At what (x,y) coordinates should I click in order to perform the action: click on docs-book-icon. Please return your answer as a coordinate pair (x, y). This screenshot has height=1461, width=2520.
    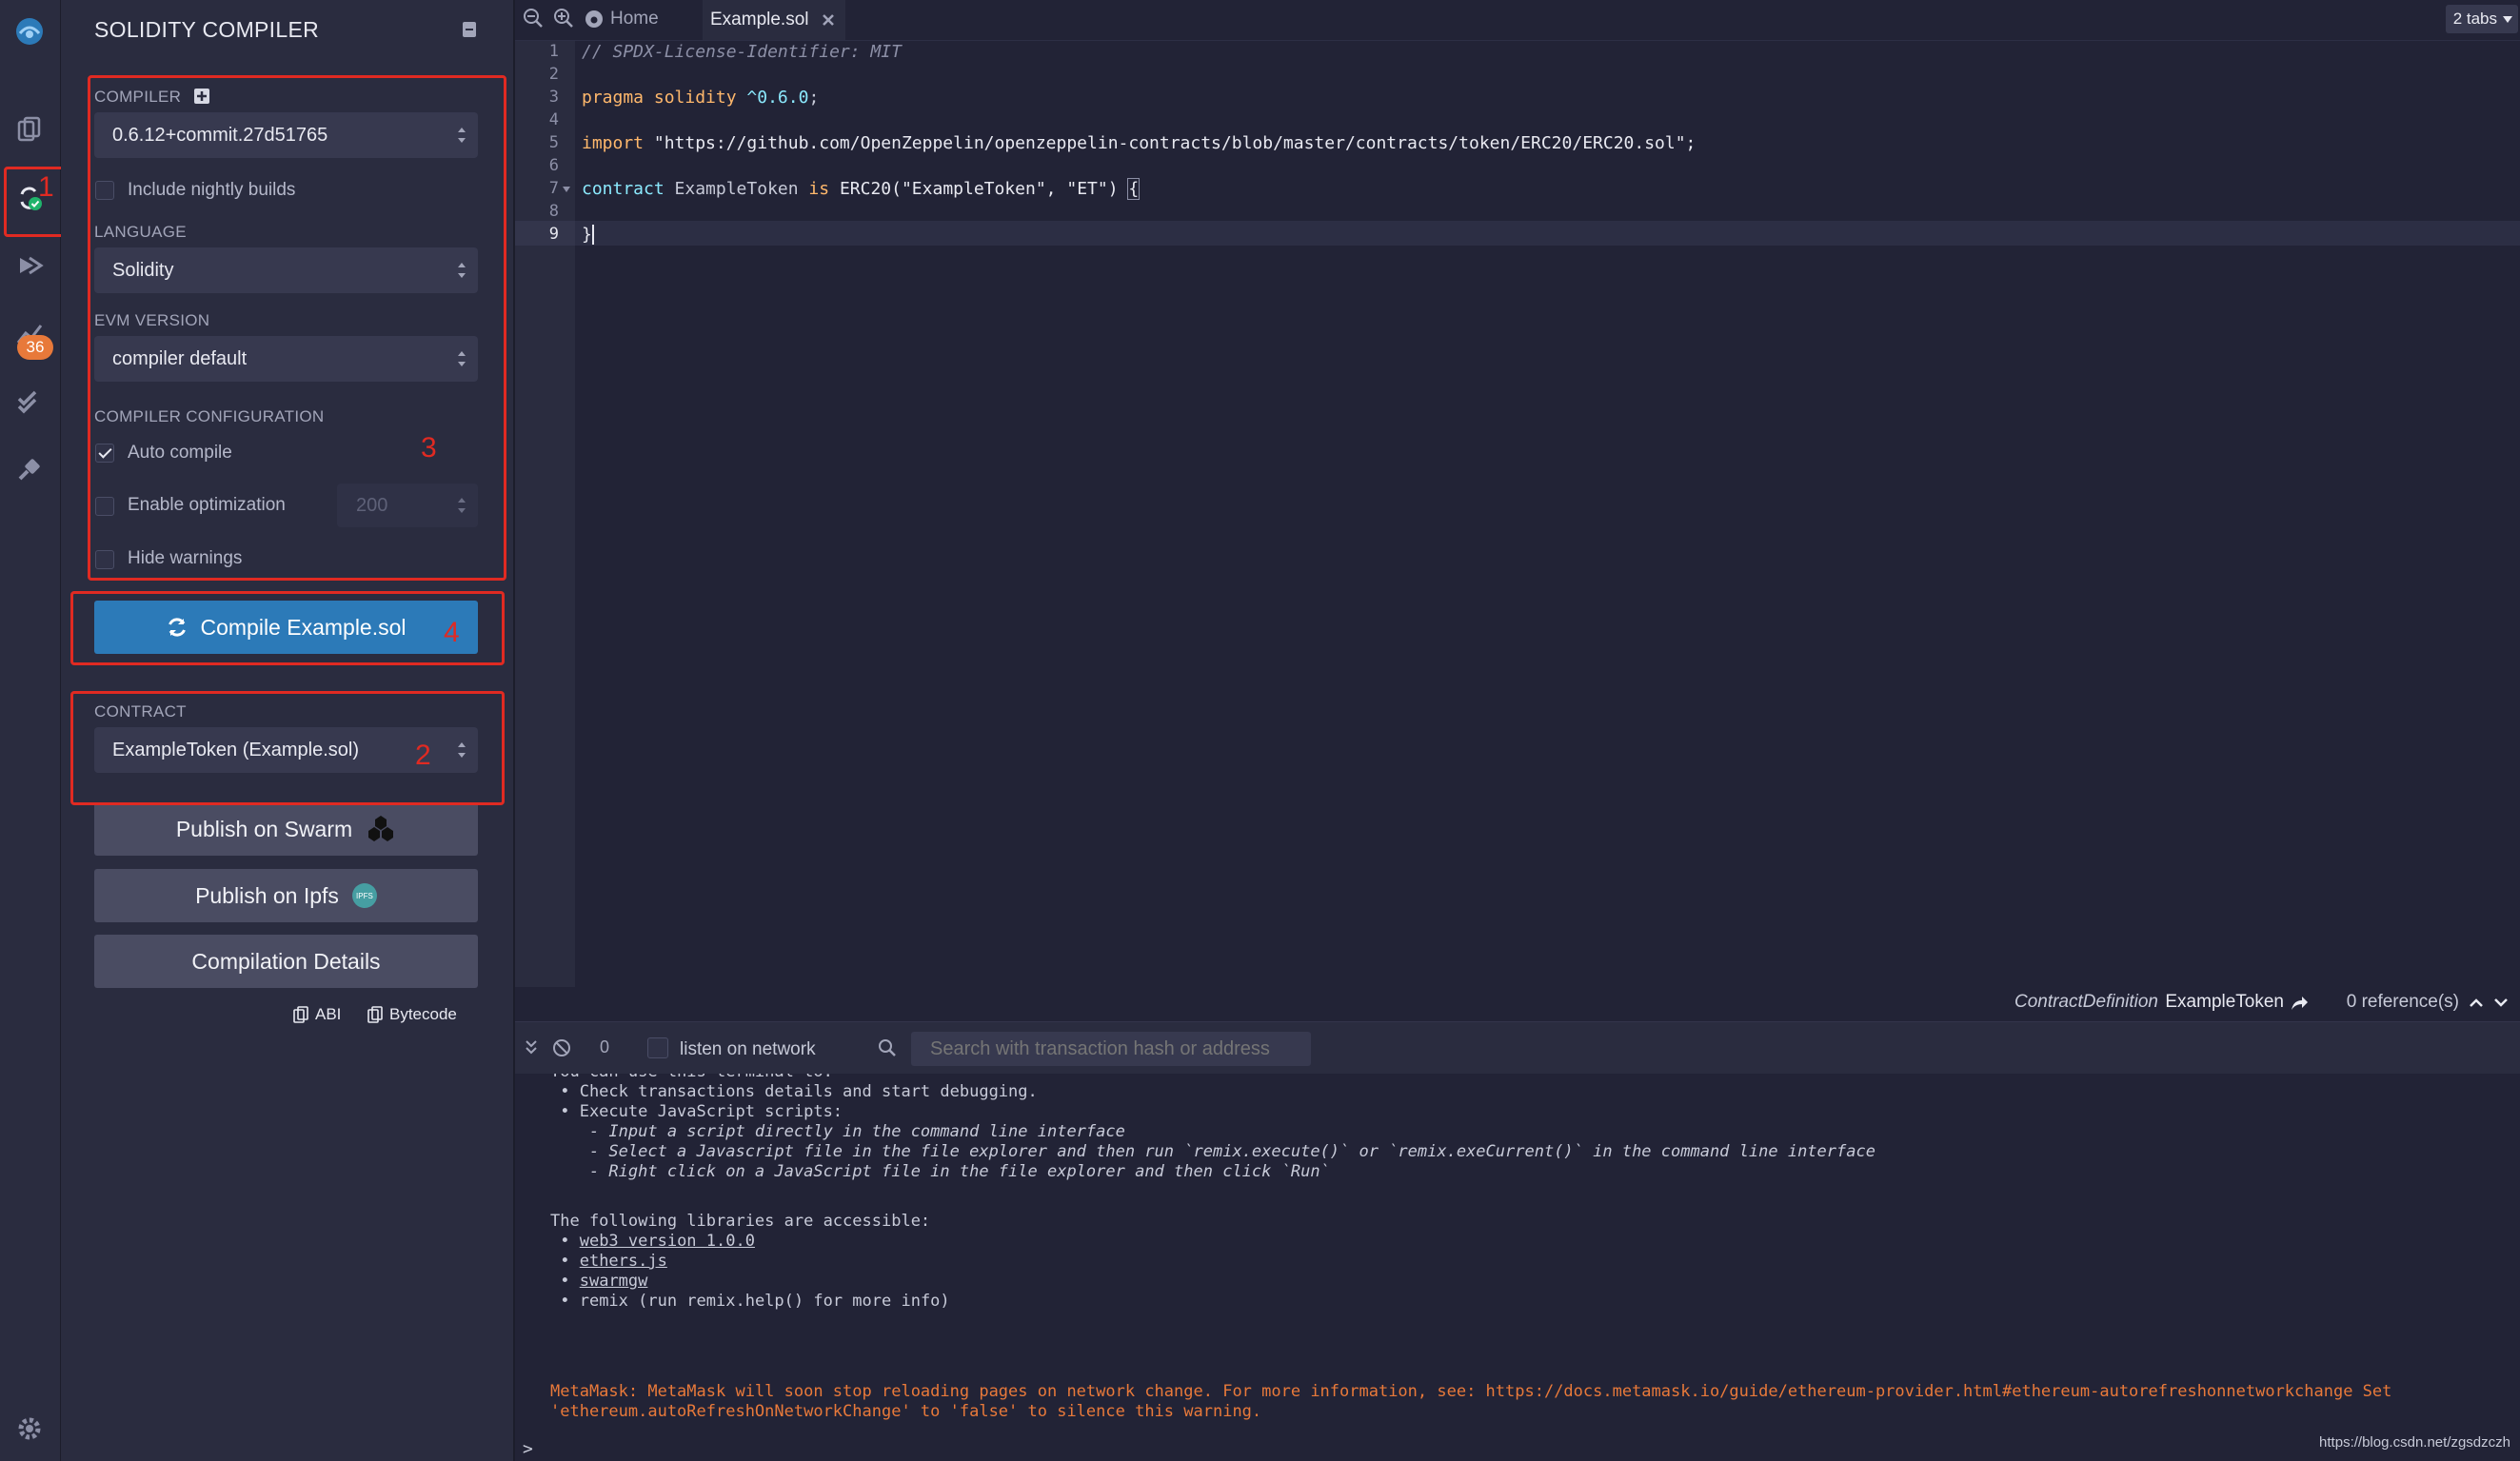
    Looking at the image, I should click on (470, 30).